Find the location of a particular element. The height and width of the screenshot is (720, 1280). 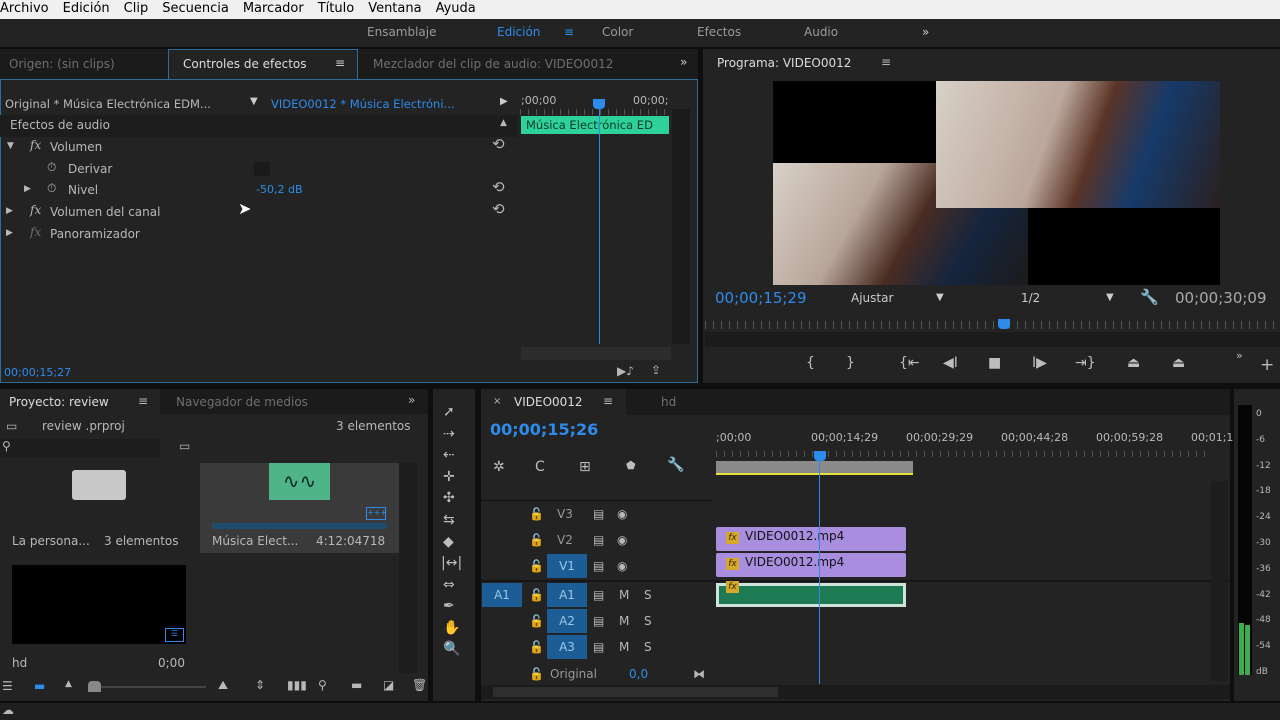

program-playhead is located at coordinates (1004, 324).